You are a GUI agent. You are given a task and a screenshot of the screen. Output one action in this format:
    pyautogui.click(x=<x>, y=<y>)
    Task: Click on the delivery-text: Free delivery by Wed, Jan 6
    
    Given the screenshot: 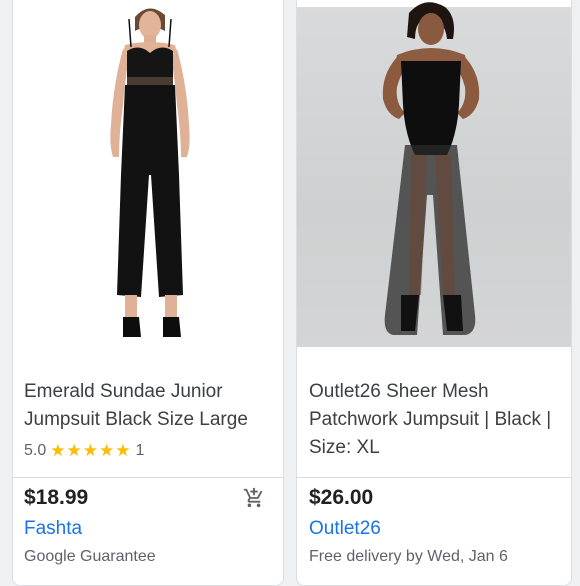 What is the action you would take?
    pyautogui.click(x=408, y=556)
    